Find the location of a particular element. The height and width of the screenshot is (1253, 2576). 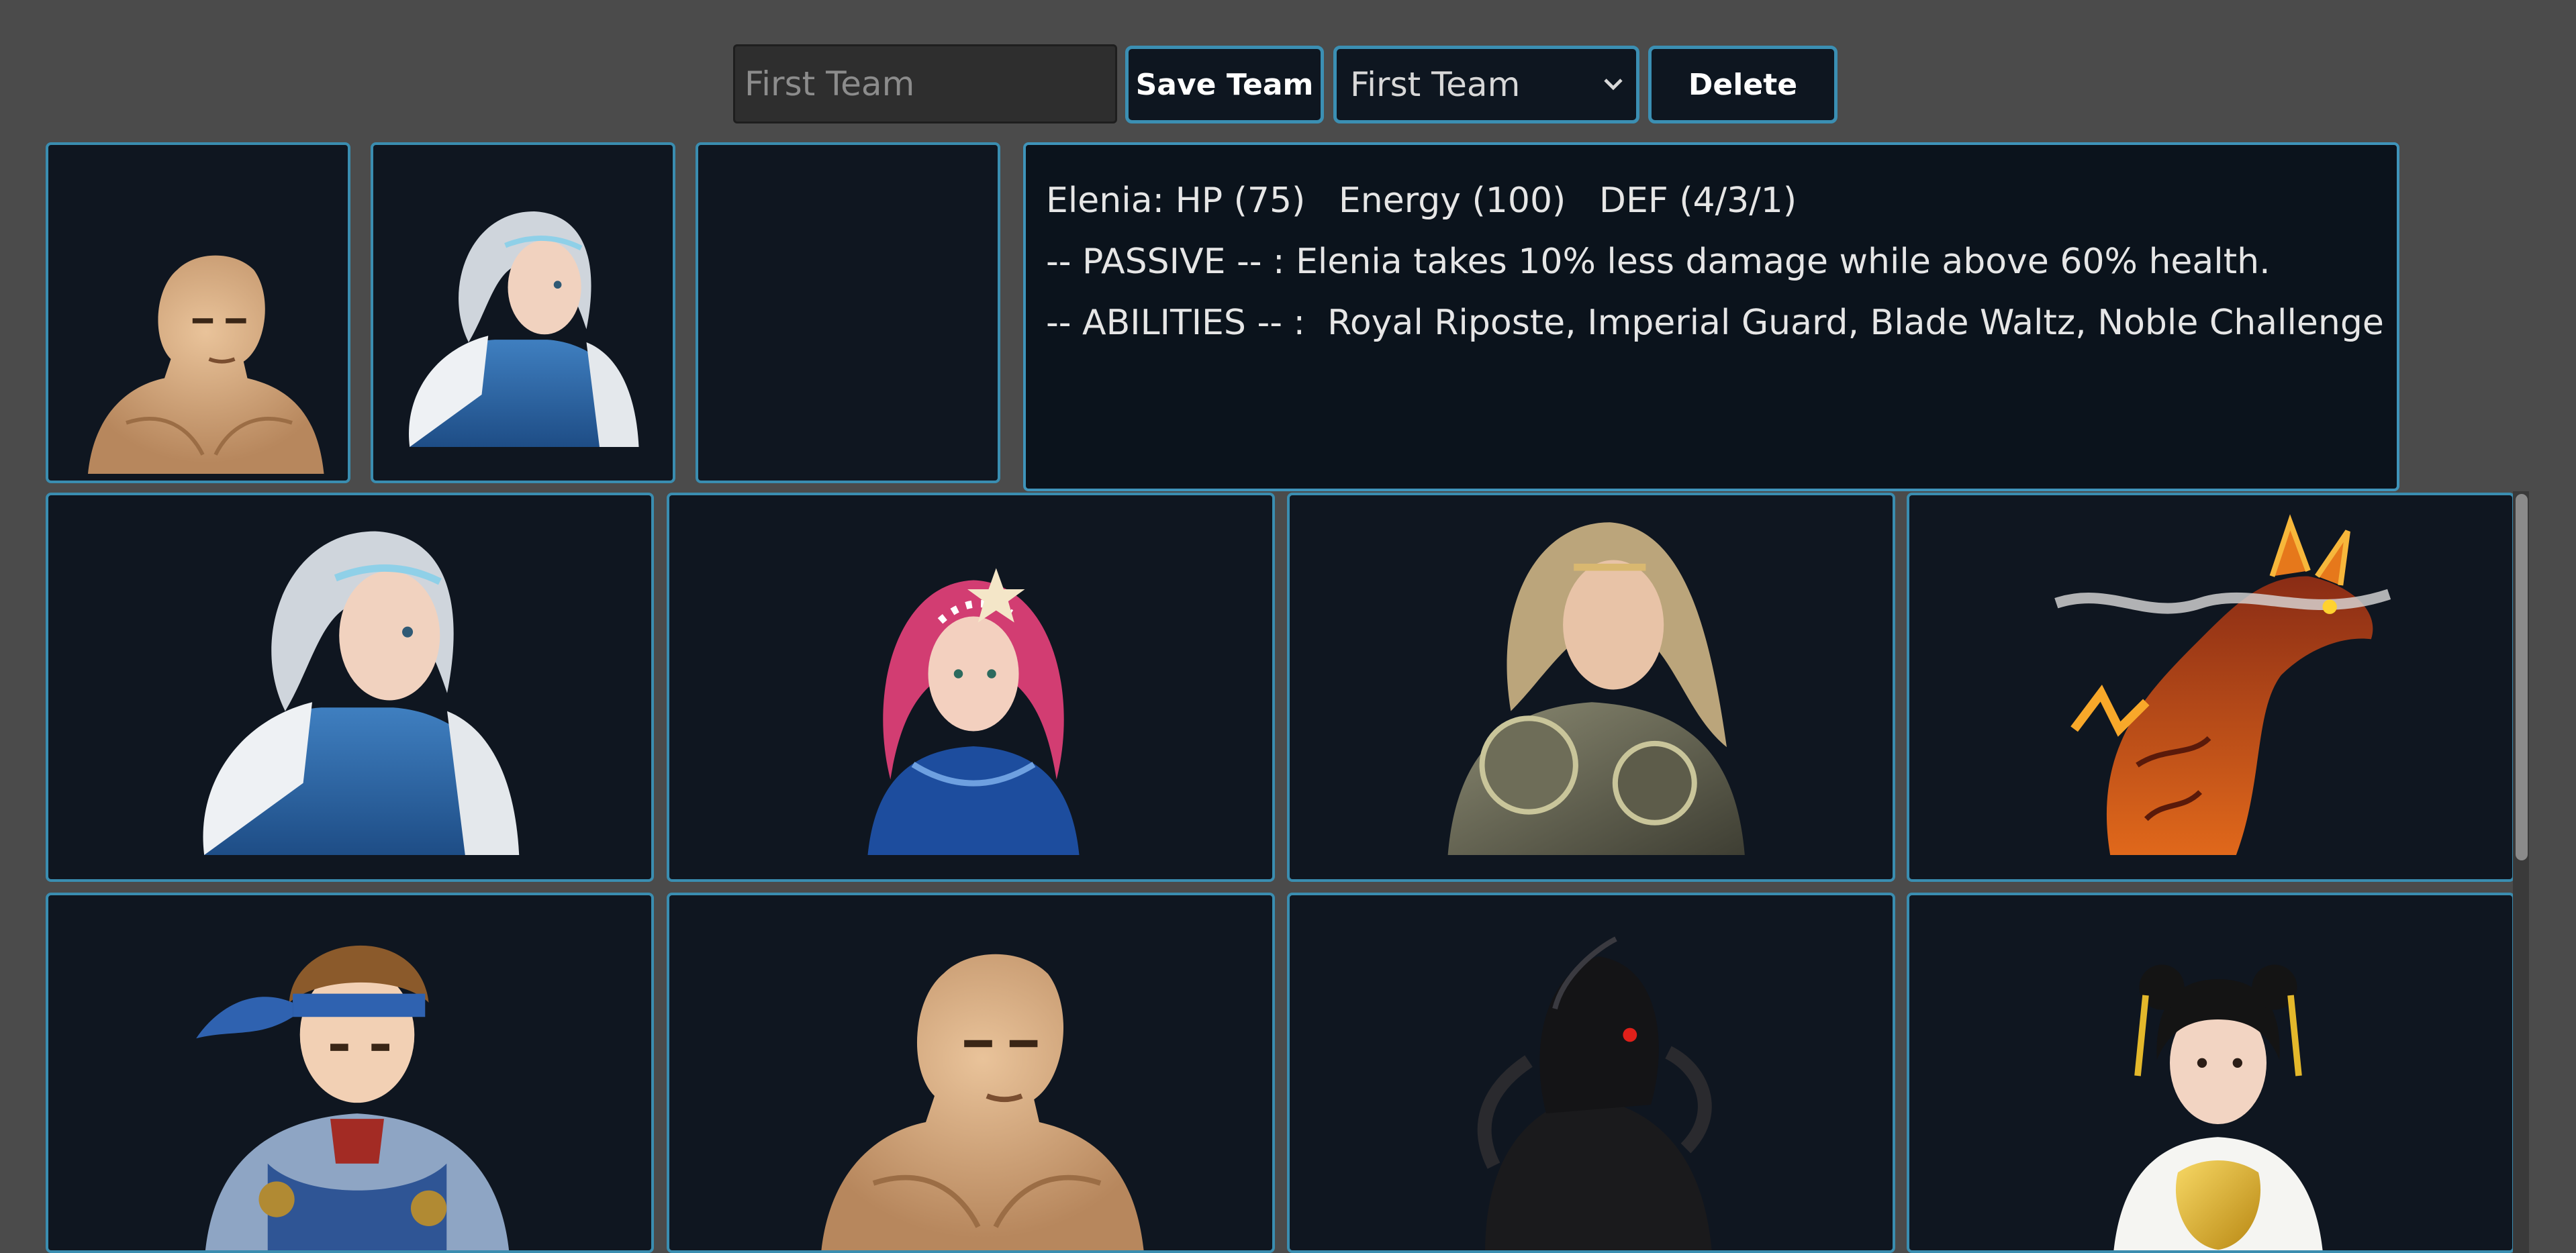

team-select-dropdown: First Team is located at coordinates (1486, 84).